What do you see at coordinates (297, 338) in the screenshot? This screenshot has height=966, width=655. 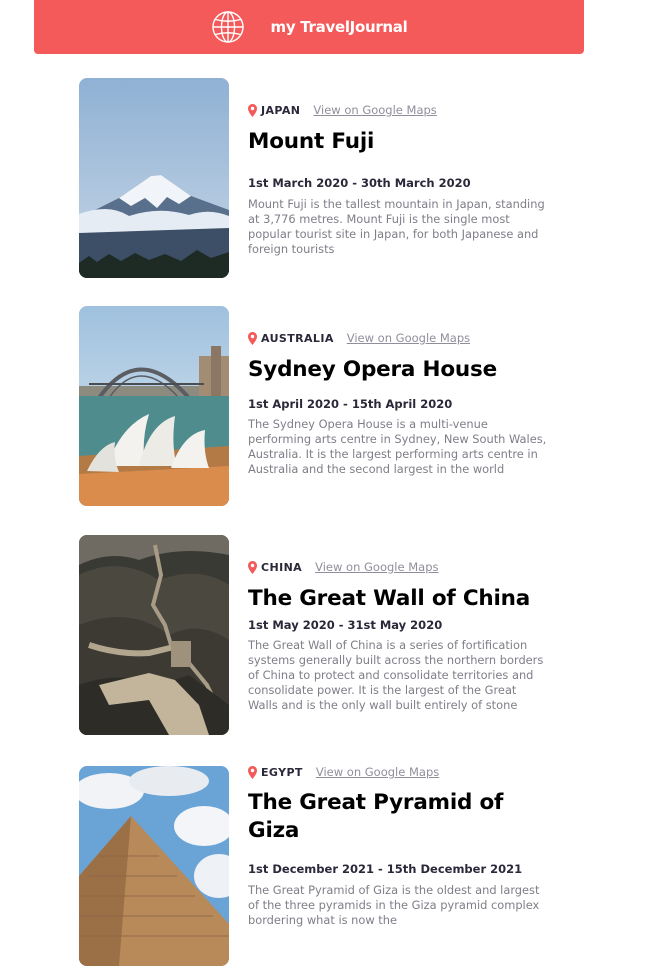 I see `country-label: AUSTRALIA` at bounding box center [297, 338].